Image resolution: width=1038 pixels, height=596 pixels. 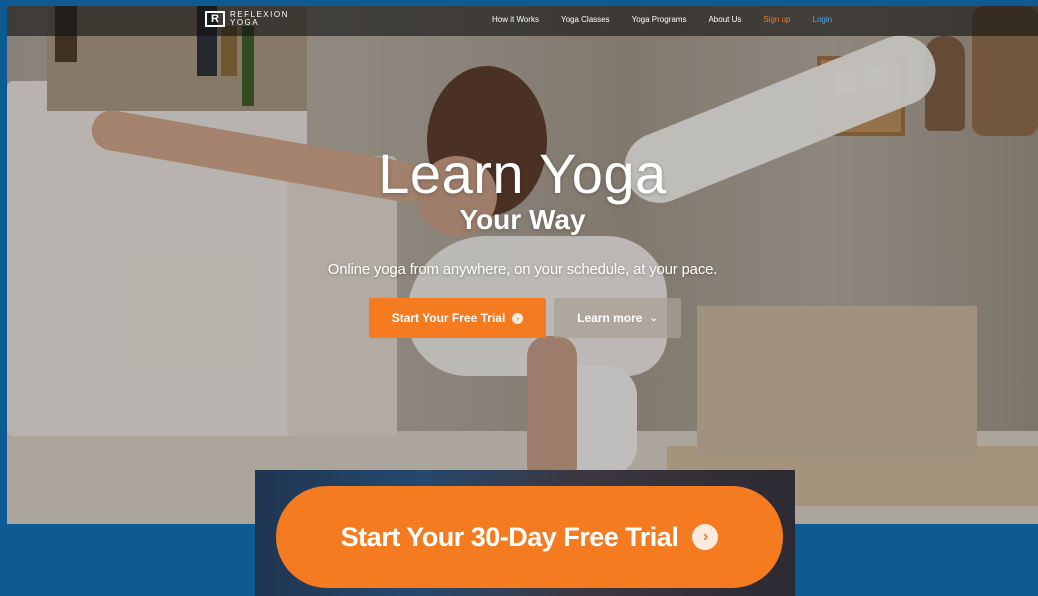 I want to click on start-free-trial-label: Start Your Free Trial, so click(x=448, y=318).